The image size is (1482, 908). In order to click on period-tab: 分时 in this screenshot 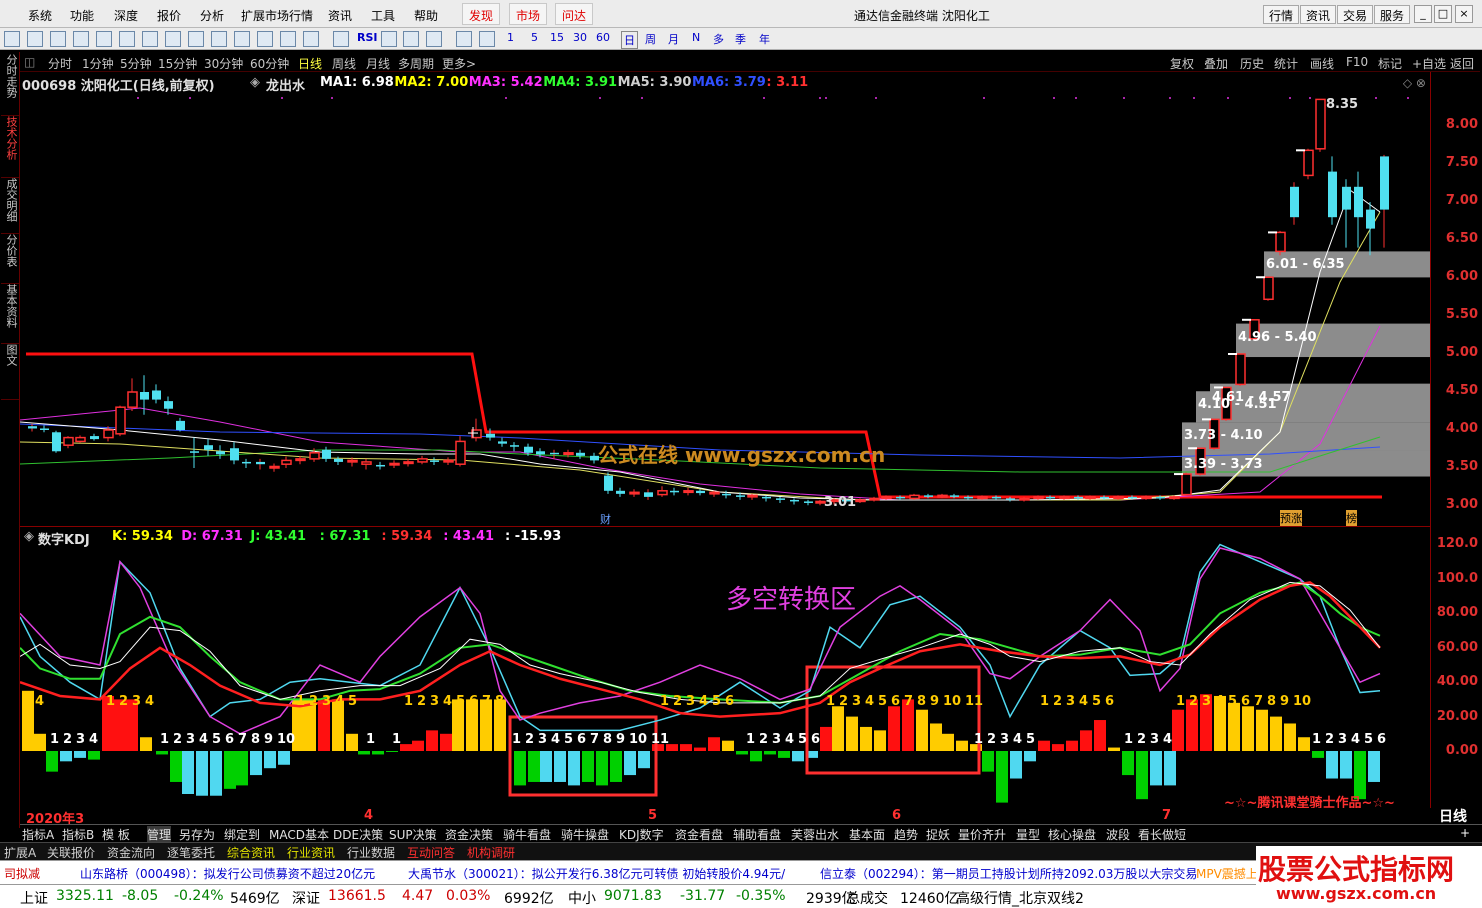, I will do `click(60, 63)`.